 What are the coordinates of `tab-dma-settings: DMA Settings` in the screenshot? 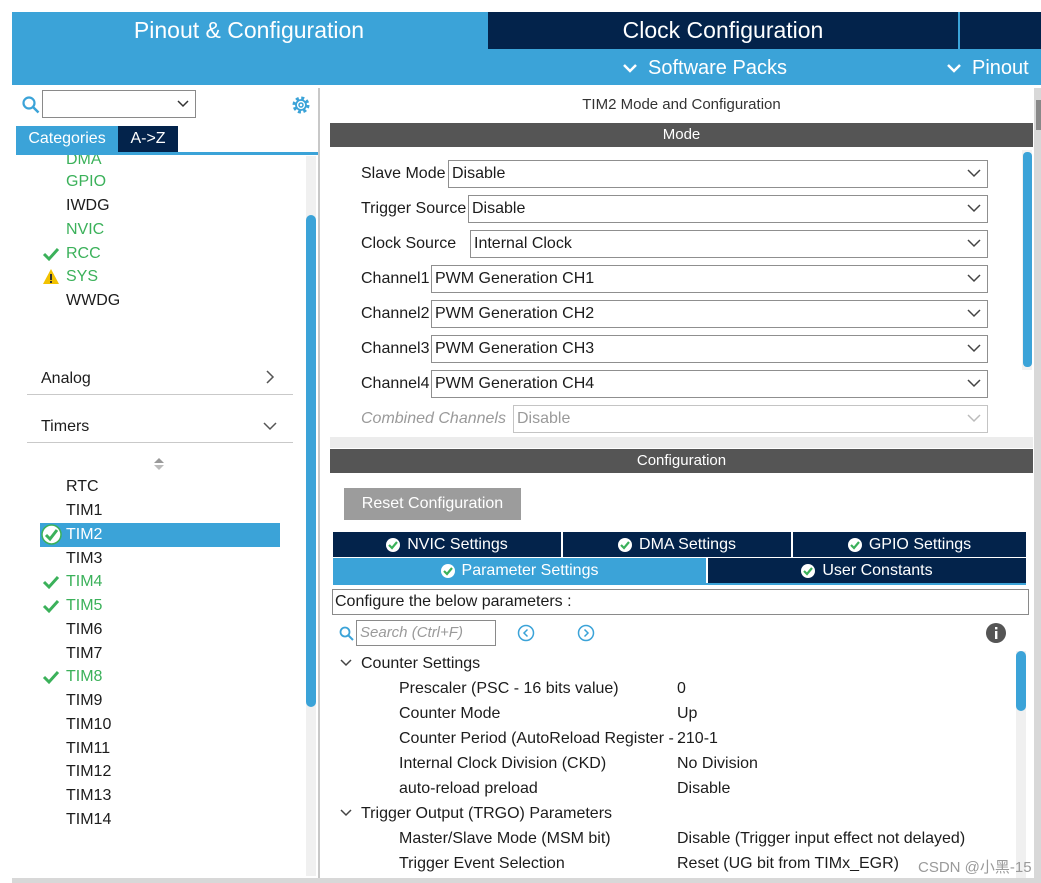 It's located at (677, 544).